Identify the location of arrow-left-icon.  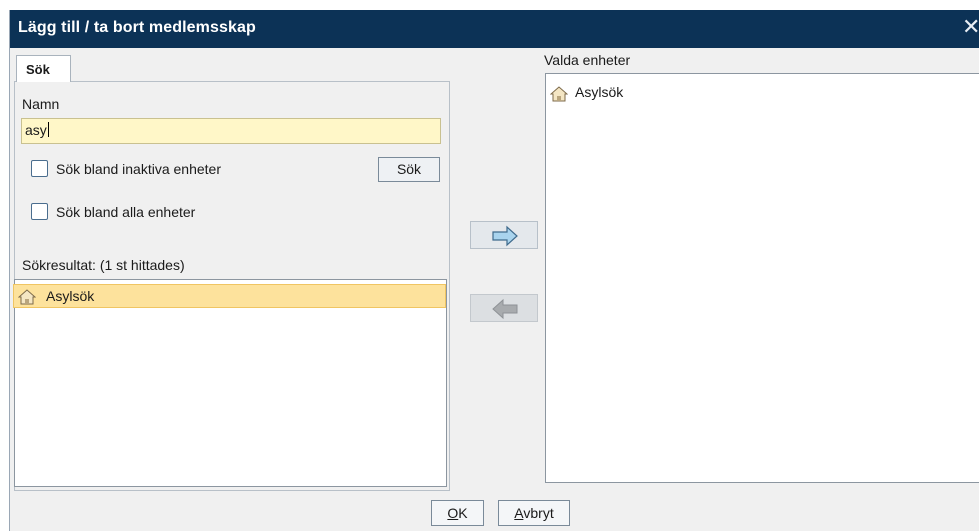
(505, 309).